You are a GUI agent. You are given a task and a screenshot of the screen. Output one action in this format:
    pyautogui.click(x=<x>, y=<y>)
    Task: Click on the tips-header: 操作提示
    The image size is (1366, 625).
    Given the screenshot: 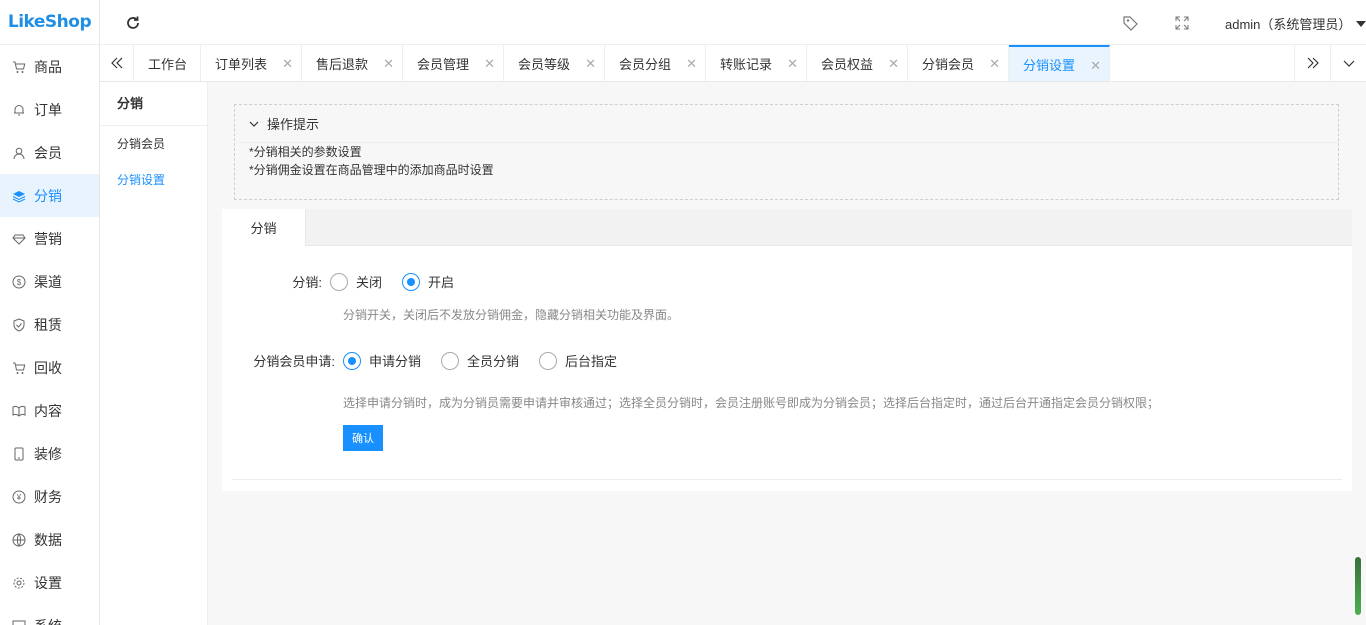 What is the action you would take?
    pyautogui.click(x=786, y=124)
    